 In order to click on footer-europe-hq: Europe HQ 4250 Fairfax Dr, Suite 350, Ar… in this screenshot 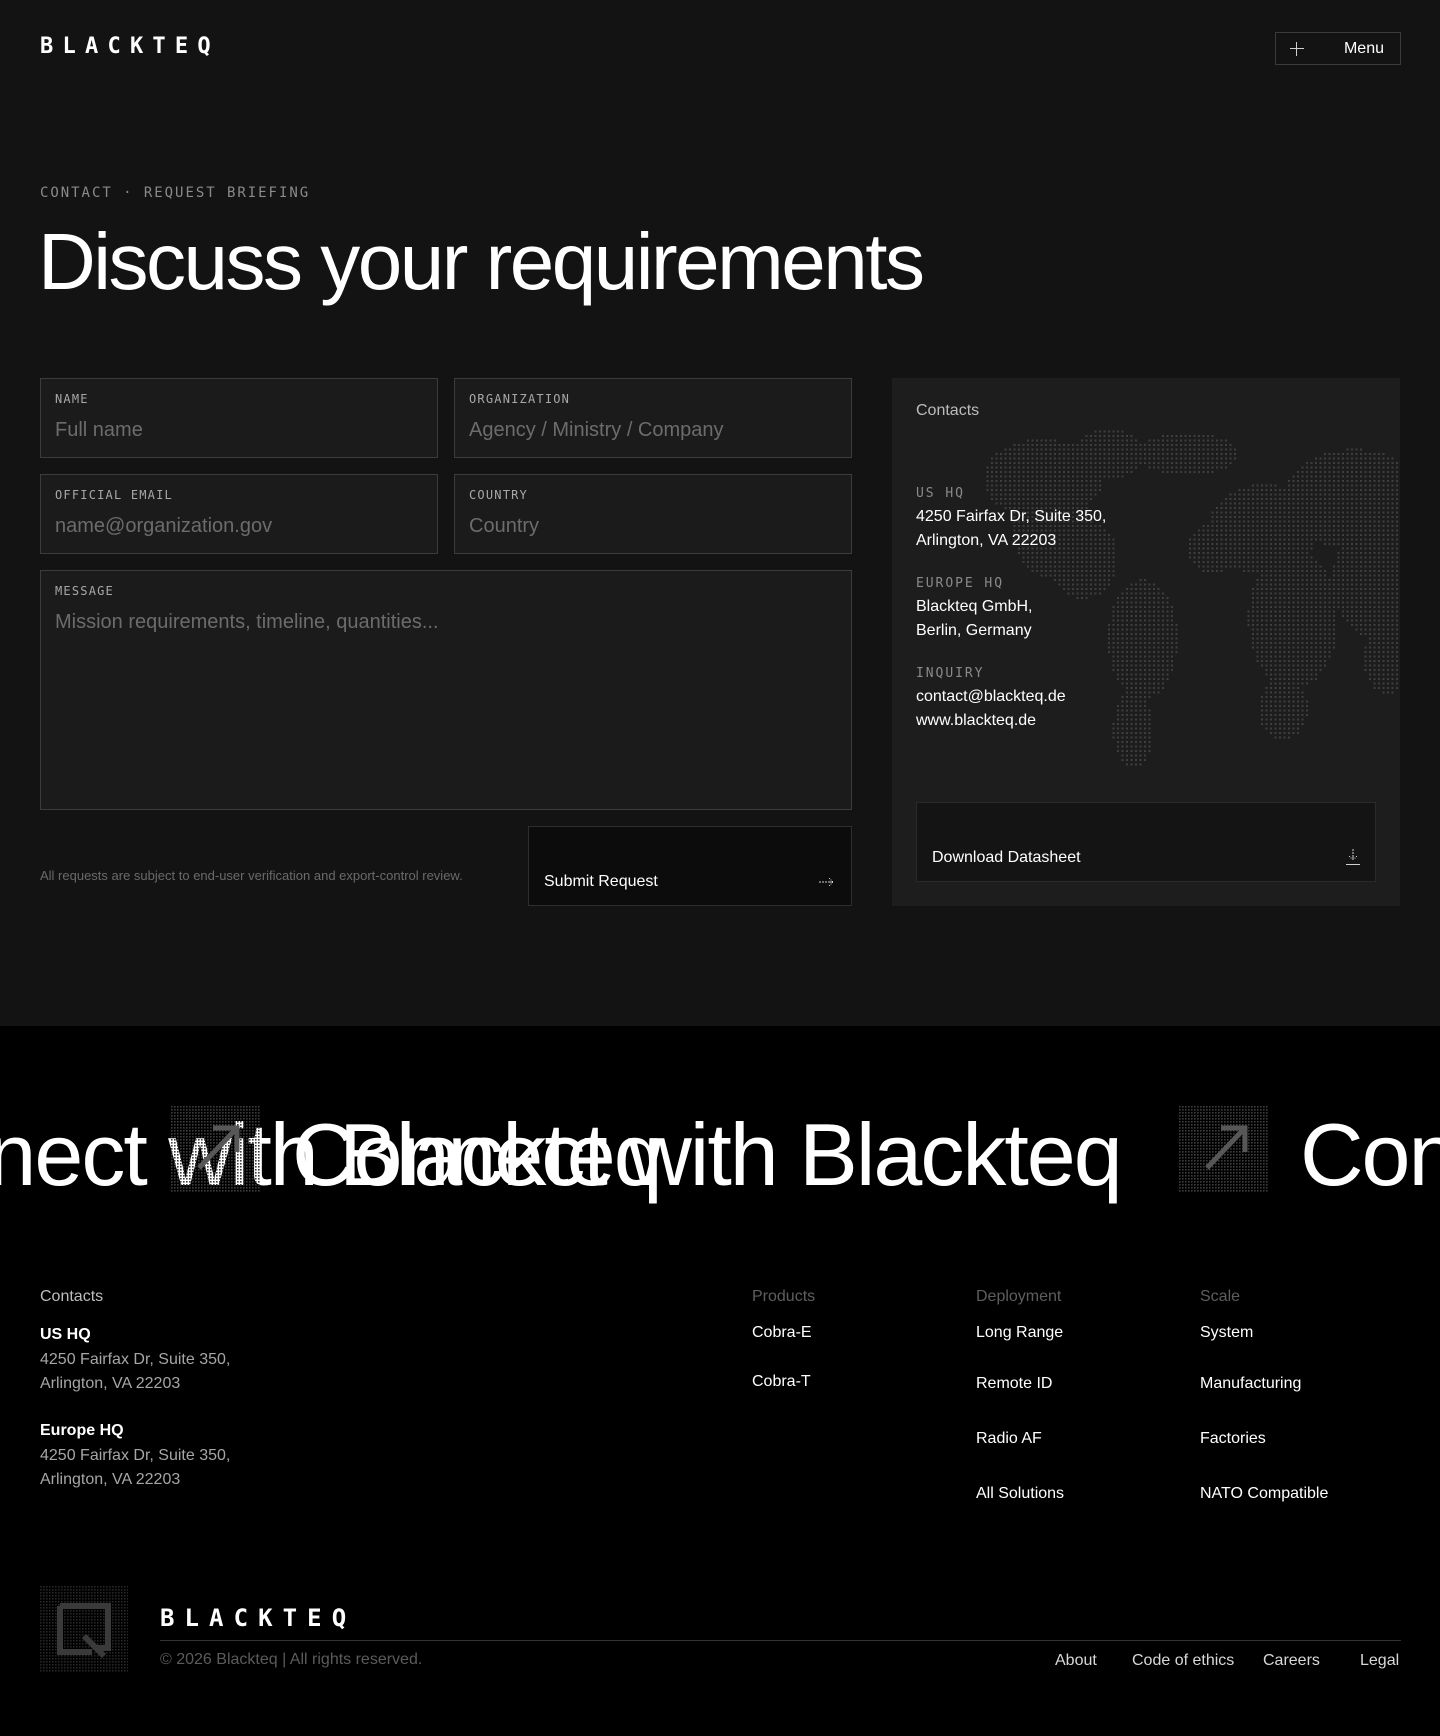, I will do `click(135, 1457)`.